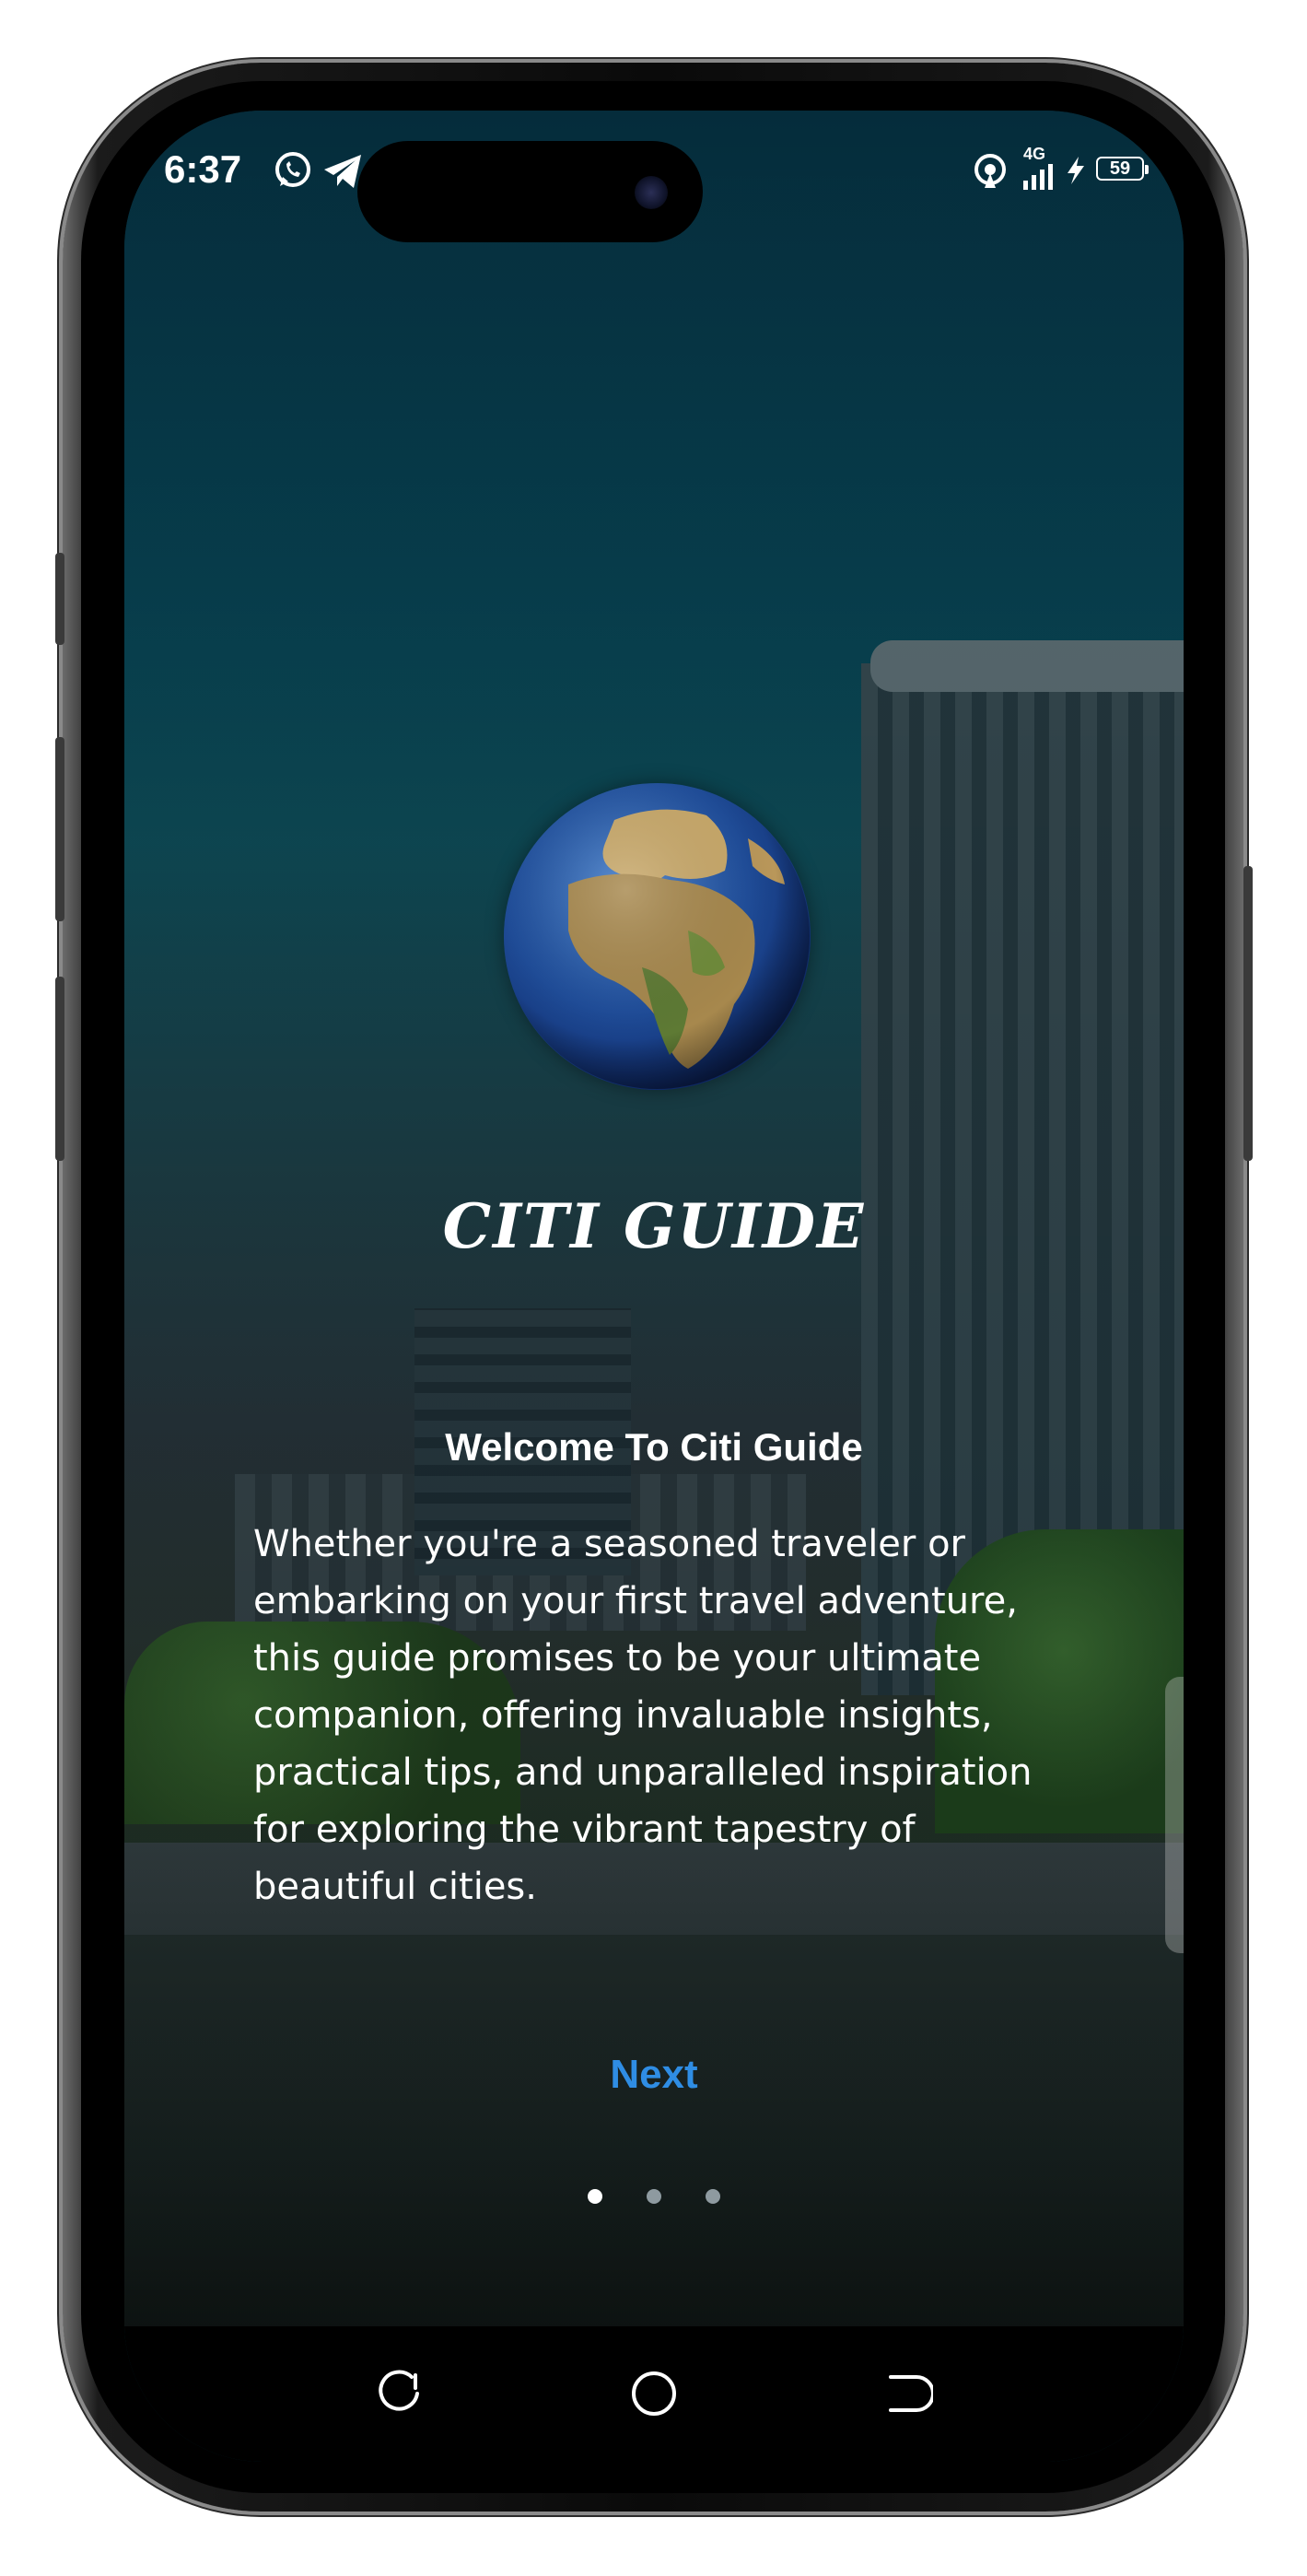  What do you see at coordinates (1041, 178) in the screenshot?
I see `signal-icon` at bounding box center [1041, 178].